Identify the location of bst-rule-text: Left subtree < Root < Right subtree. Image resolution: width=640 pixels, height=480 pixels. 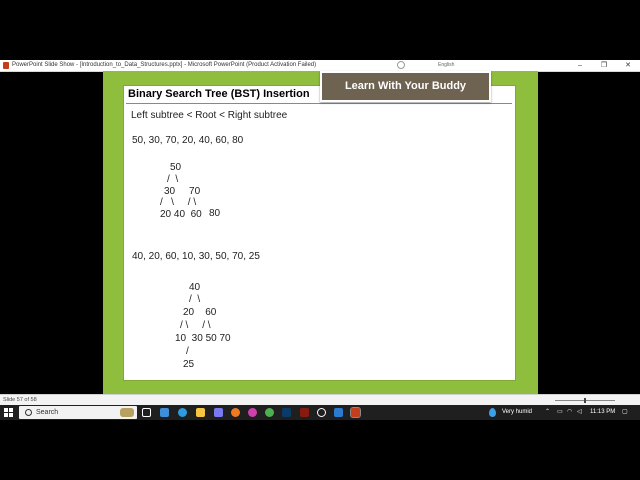
(209, 115).